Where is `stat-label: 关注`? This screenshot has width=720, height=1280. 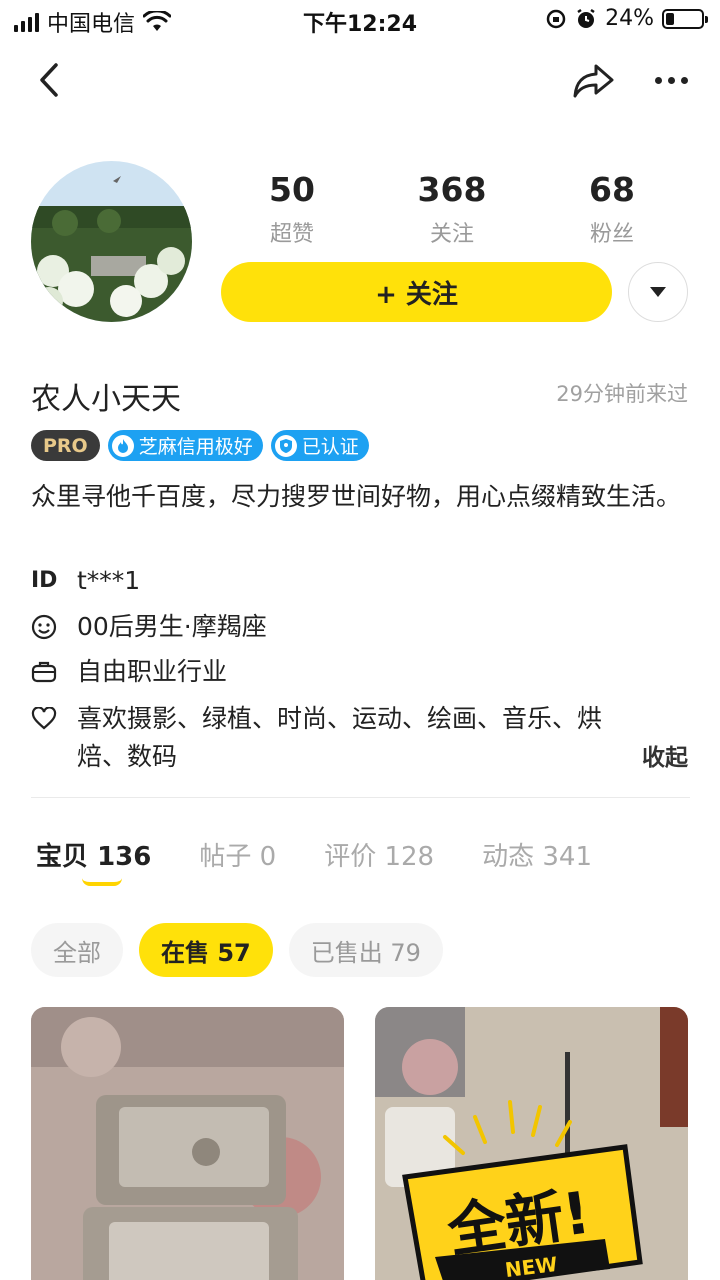 stat-label: 关注 is located at coordinates (451, 234).